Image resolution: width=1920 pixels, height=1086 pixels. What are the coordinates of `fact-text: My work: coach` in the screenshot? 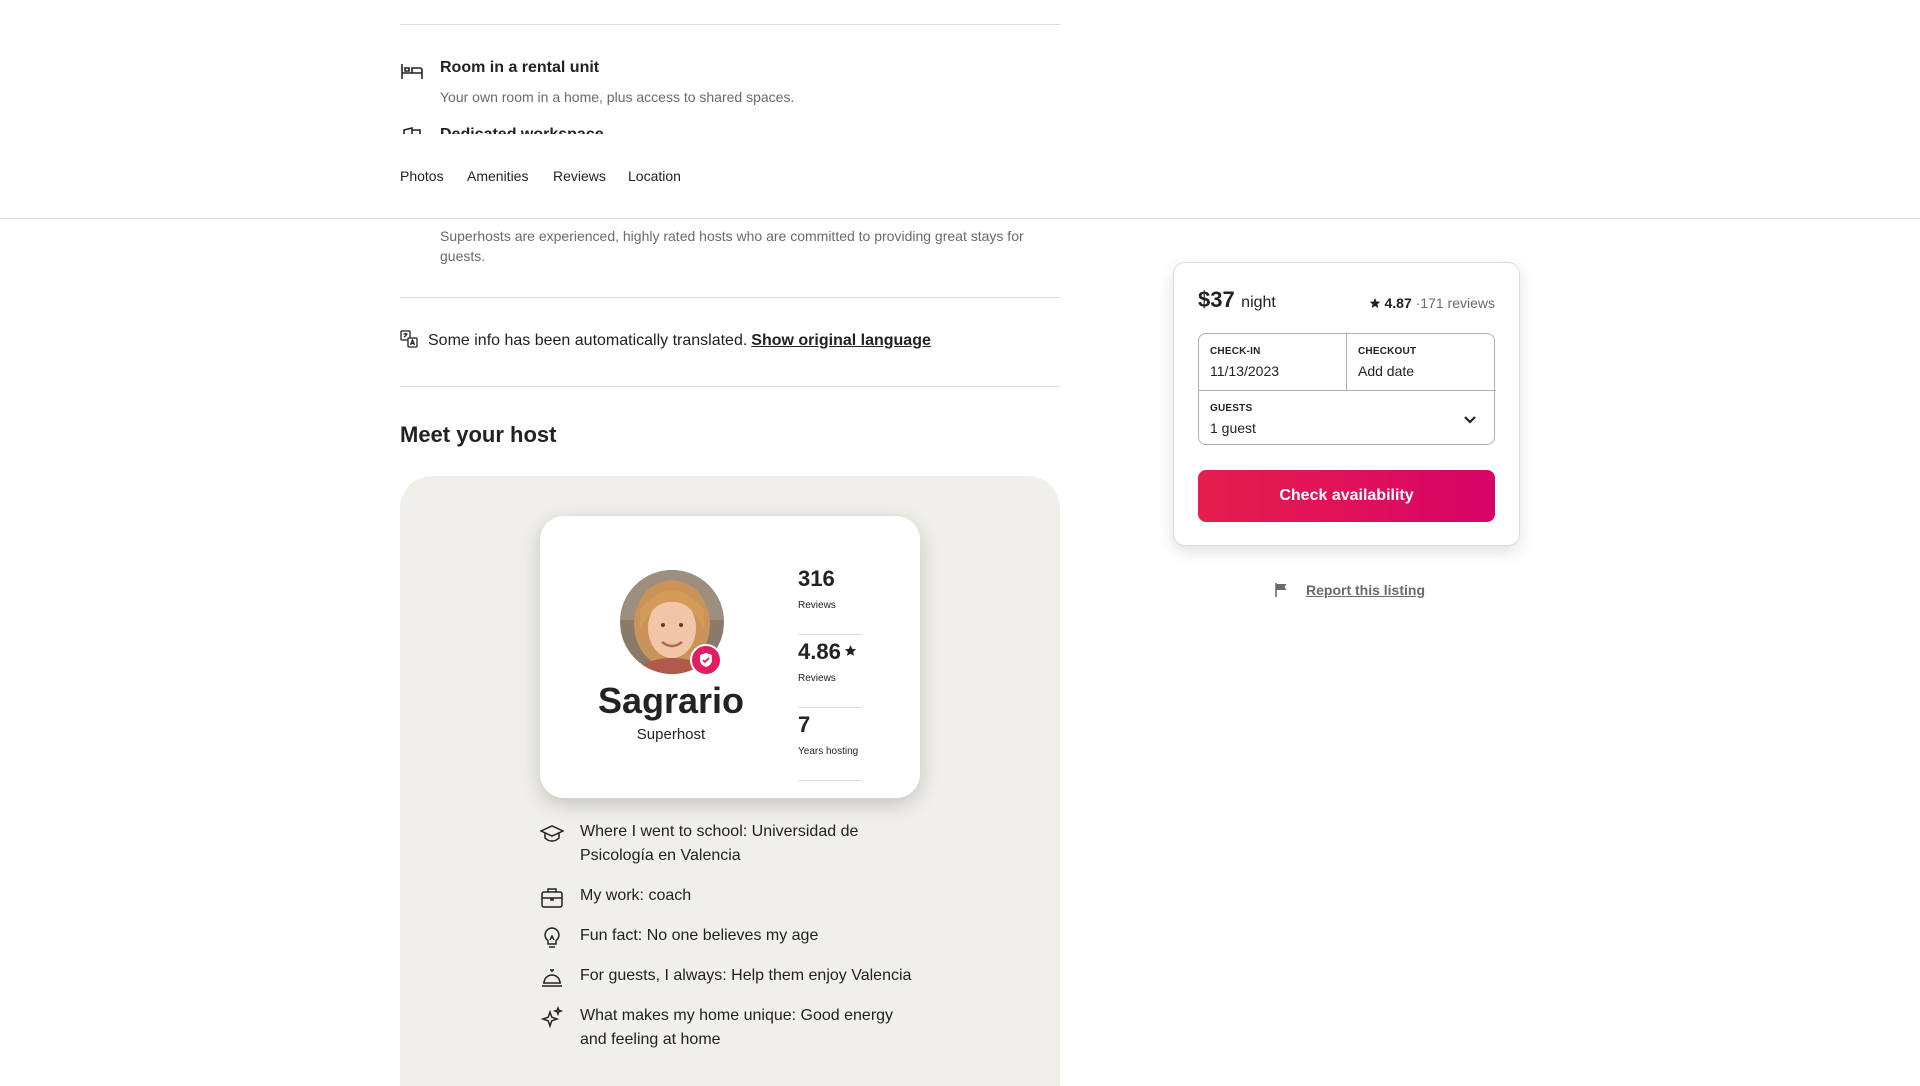 It's located at (636, 895).